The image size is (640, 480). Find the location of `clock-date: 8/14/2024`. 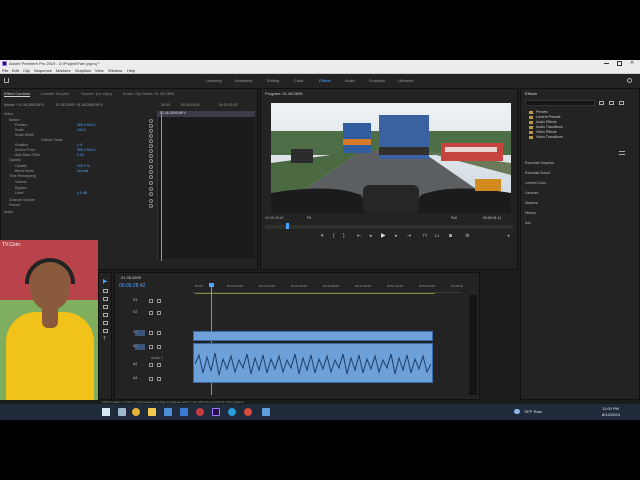

clock-date: 8/14/2024 is located at coordinates (611, 415).